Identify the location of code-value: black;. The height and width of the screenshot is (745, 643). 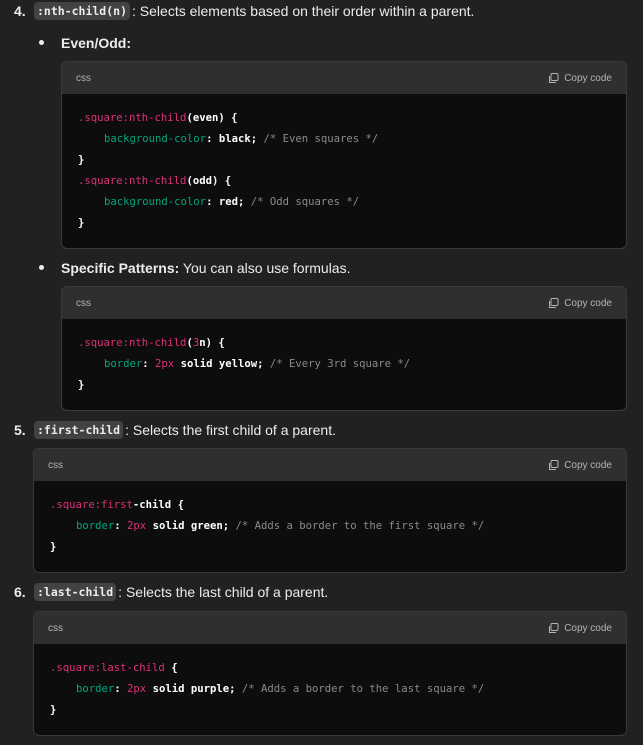
(238, 139).